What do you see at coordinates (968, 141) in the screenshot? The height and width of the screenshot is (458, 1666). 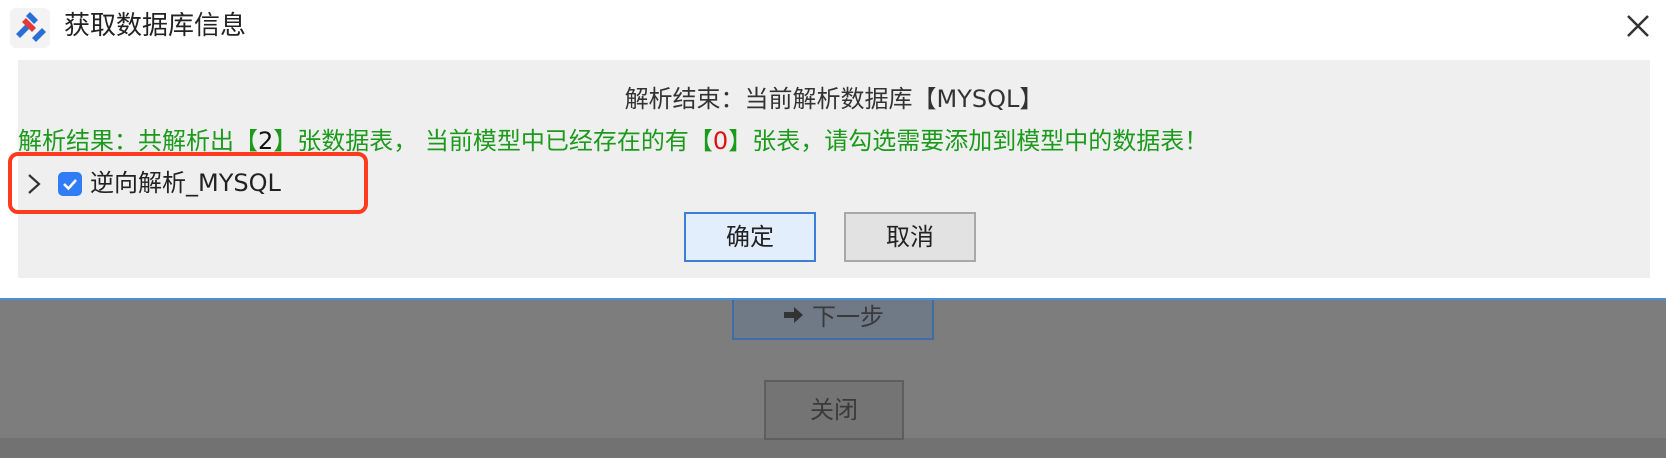 I see `result-suffix: 】张表，请勾选需要添加到模型中的数据表！` at bounding box center [968, 141].